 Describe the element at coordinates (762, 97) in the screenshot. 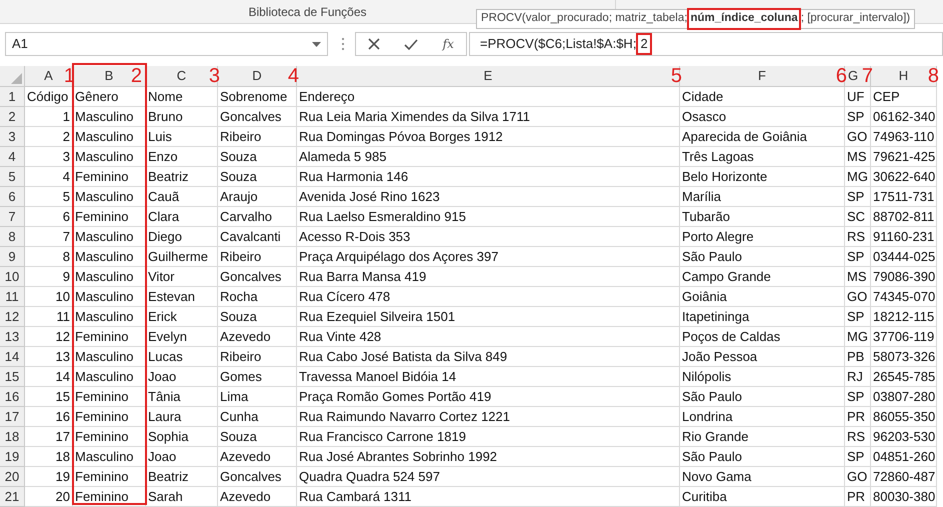

I see `header-cell: Cidade` at that location.